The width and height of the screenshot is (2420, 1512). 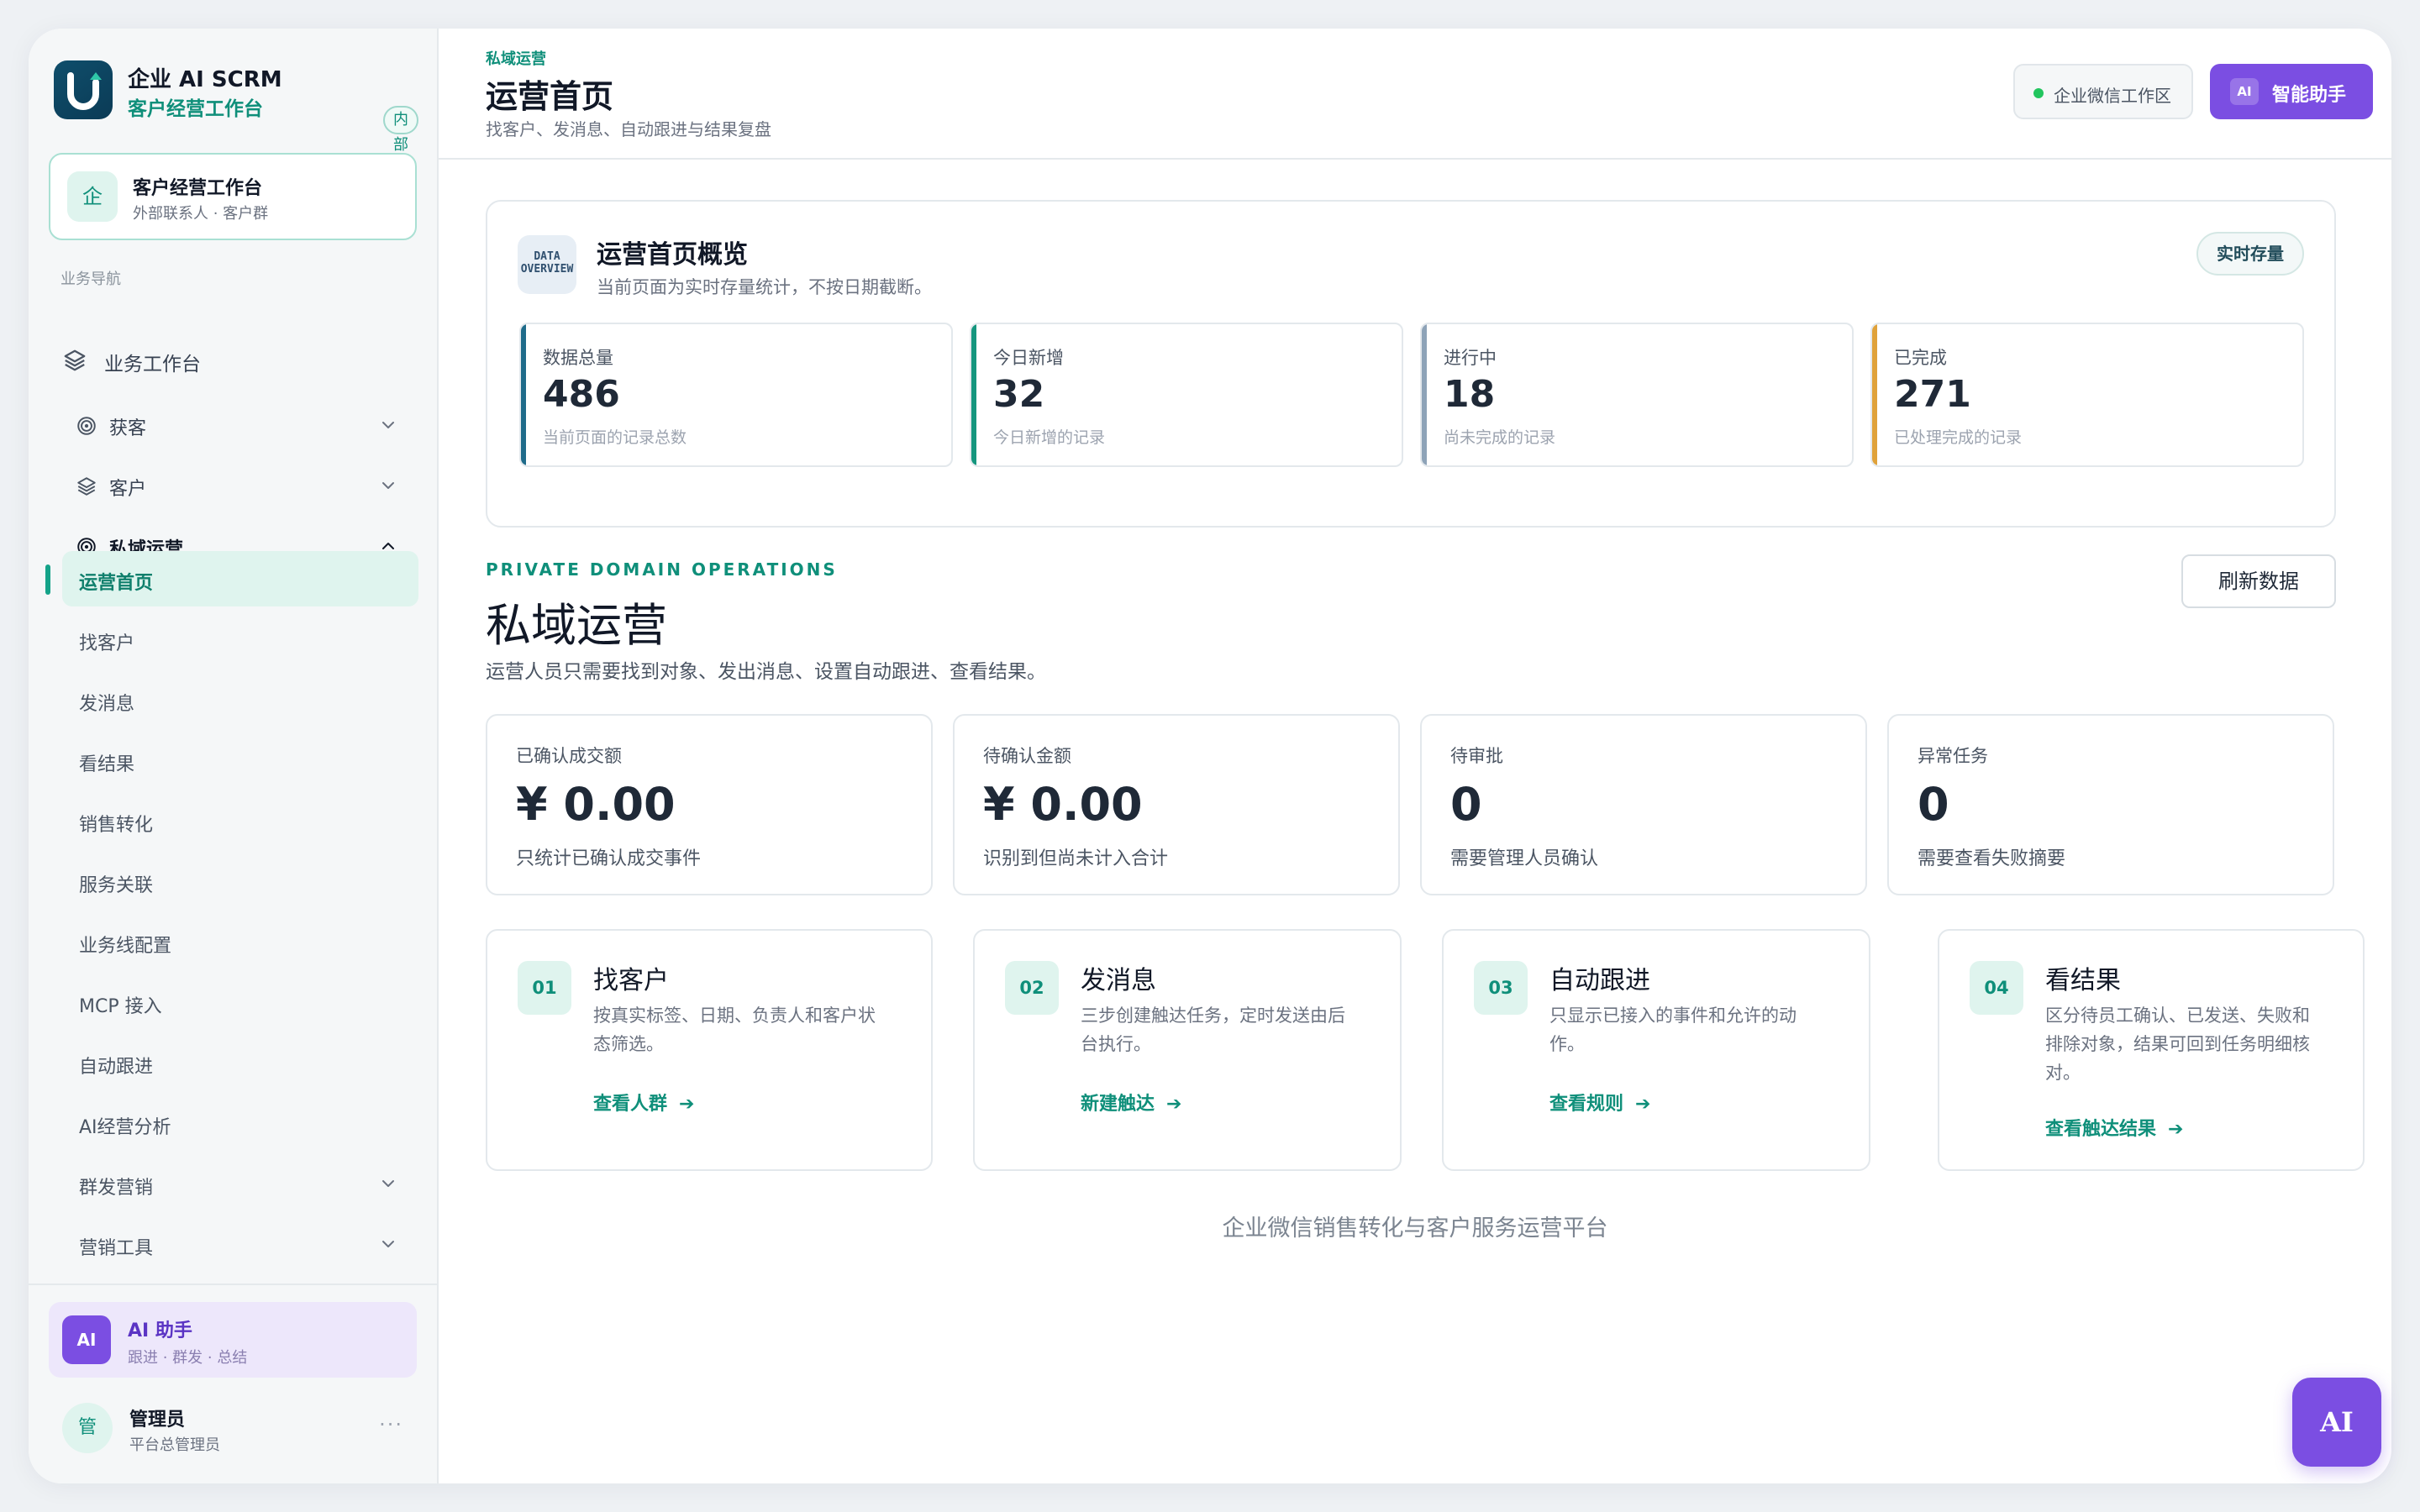 I want to click on kpi-label: 待确认金额, so click(x=1027, y=756).